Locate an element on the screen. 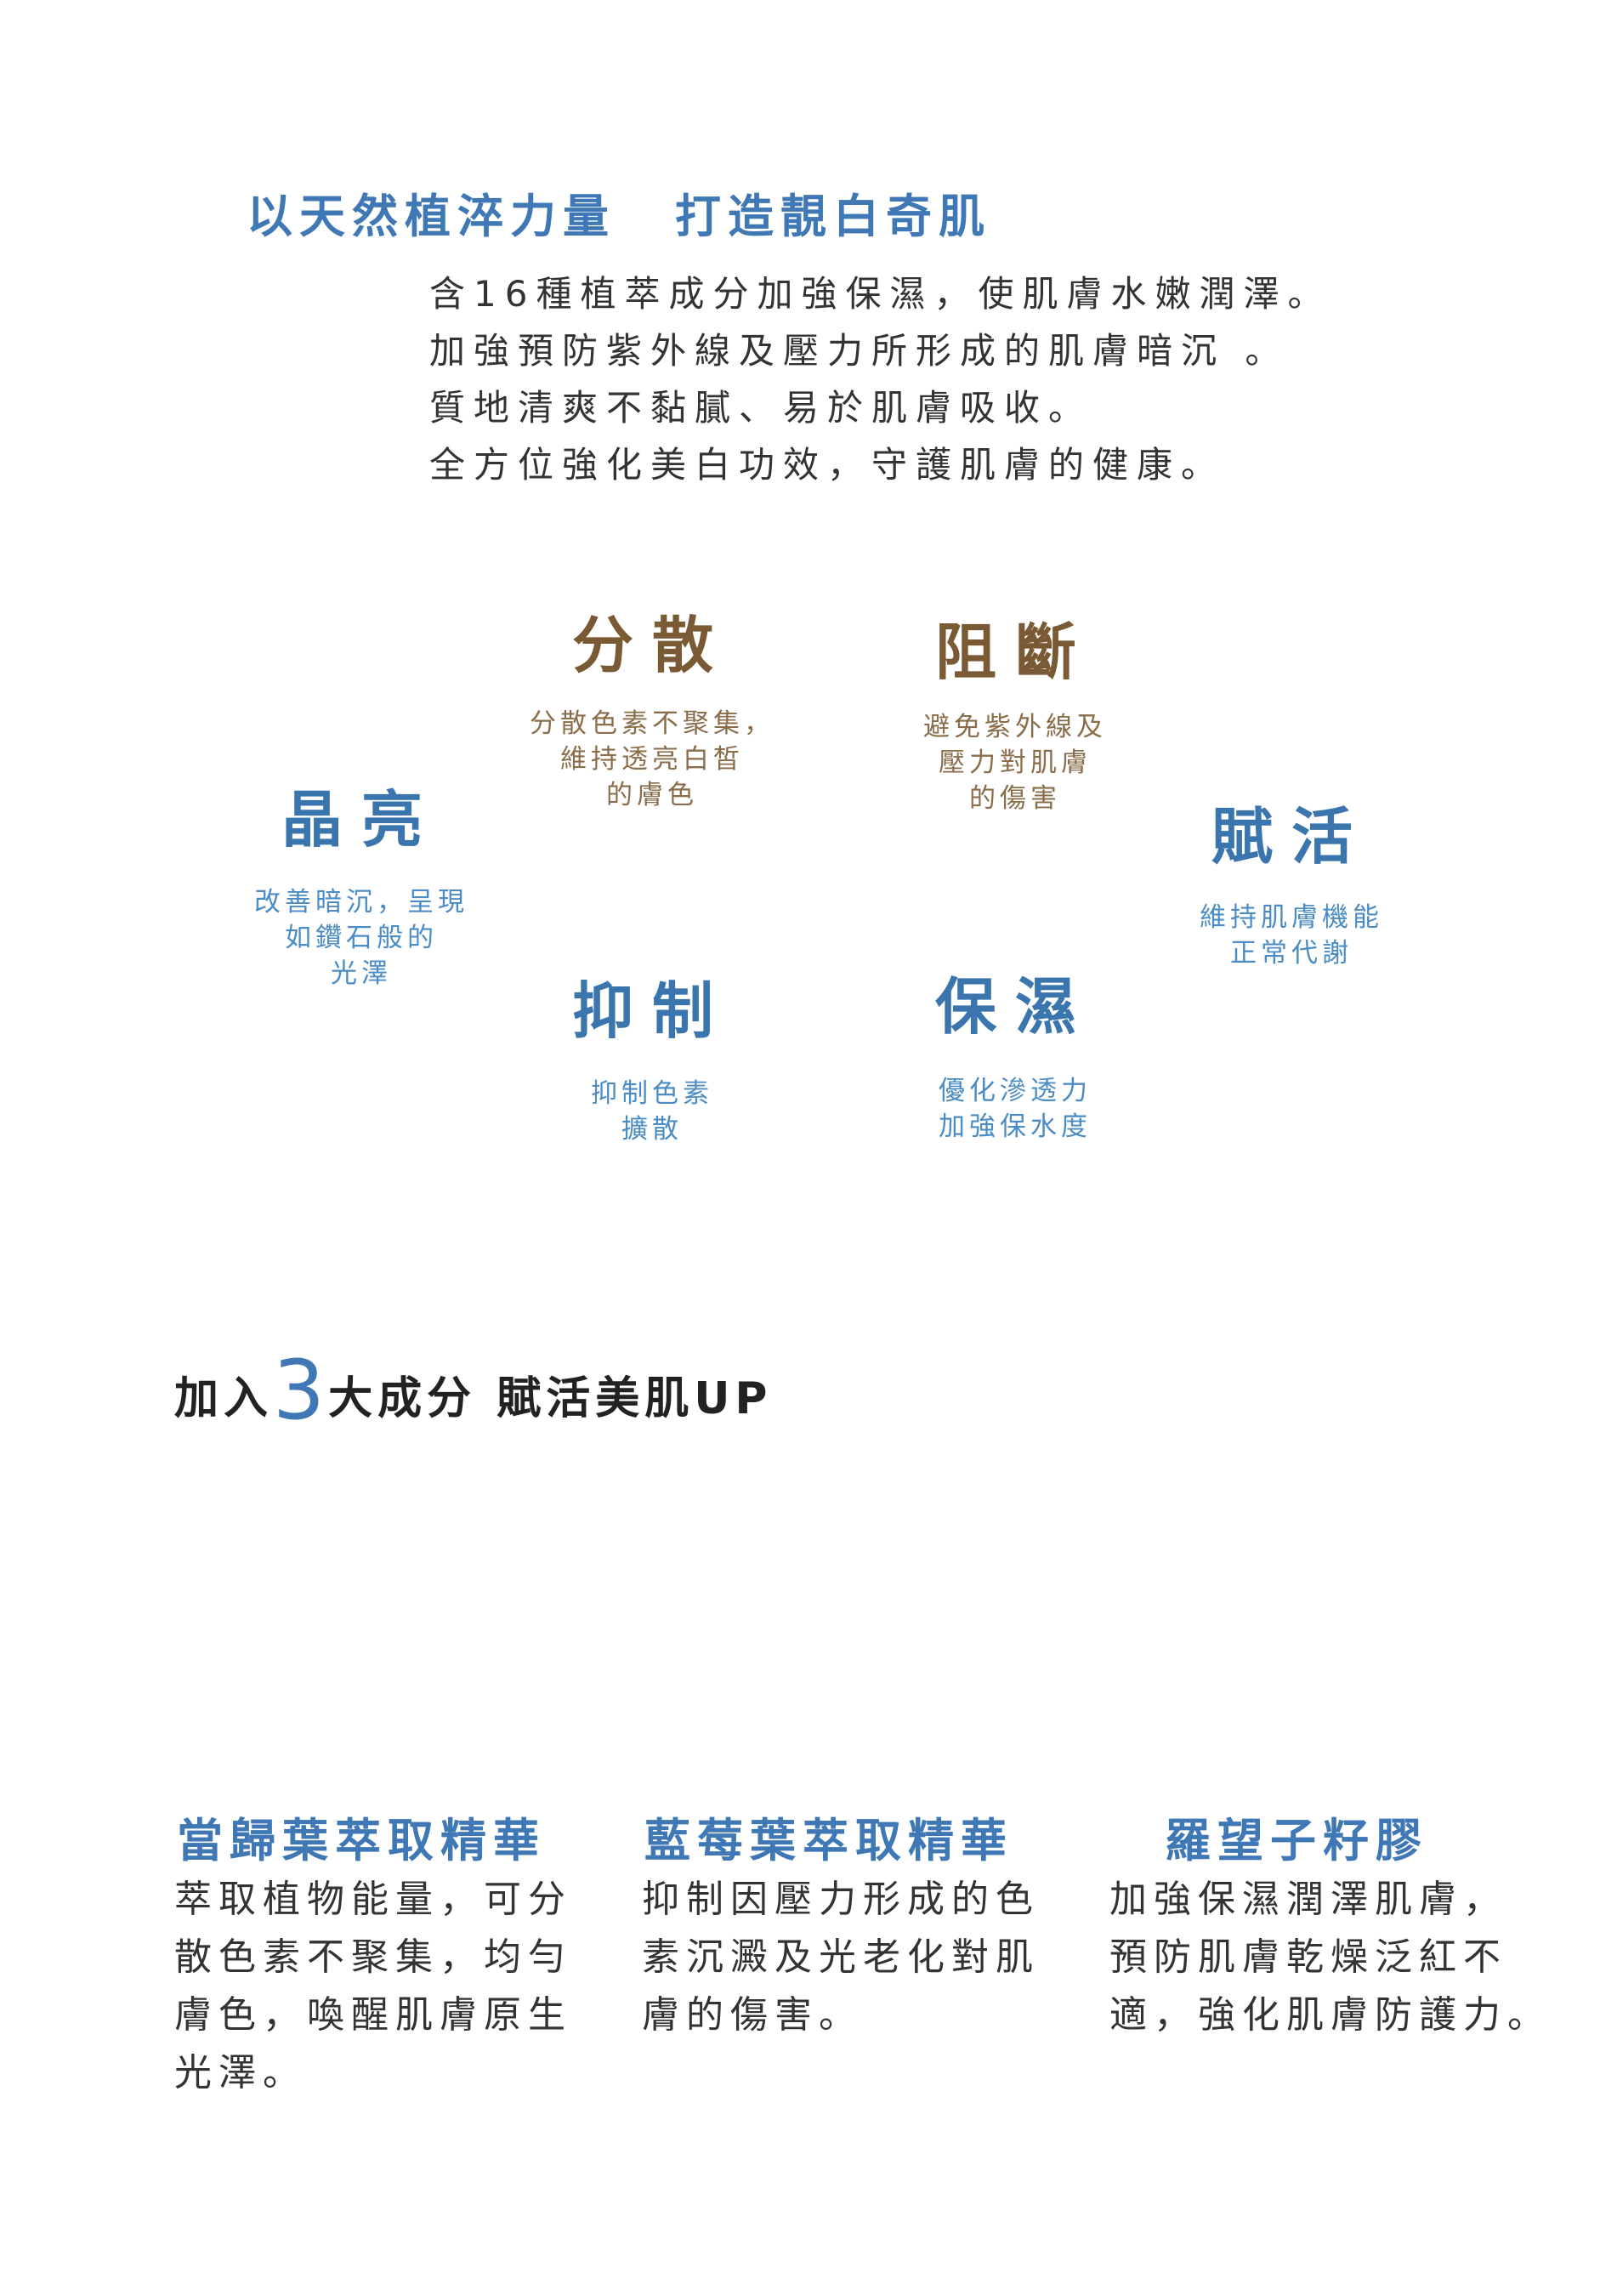  ingredient-name-angelica: 當歸葉萃取精華 is located at coordinates (362, 1840).